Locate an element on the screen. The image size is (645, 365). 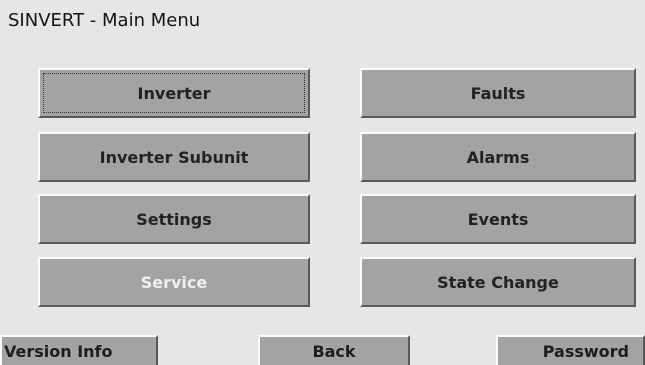
password-button: Password is located at coordinates (570, 350).